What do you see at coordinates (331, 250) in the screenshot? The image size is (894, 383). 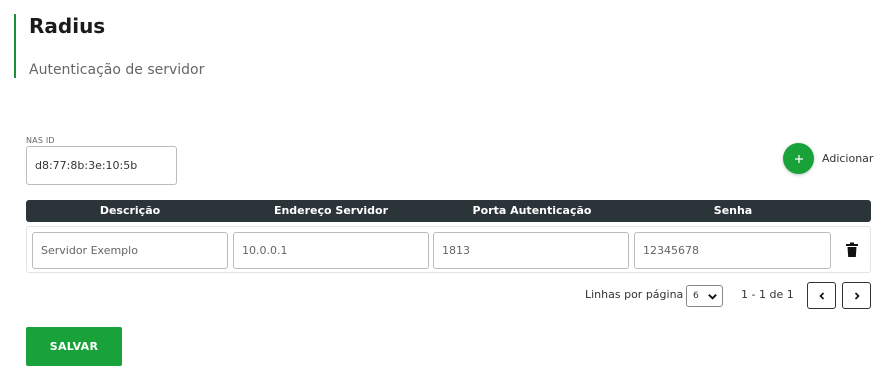 I see `endereco-servidor-input` at bounding box center [331, 250].